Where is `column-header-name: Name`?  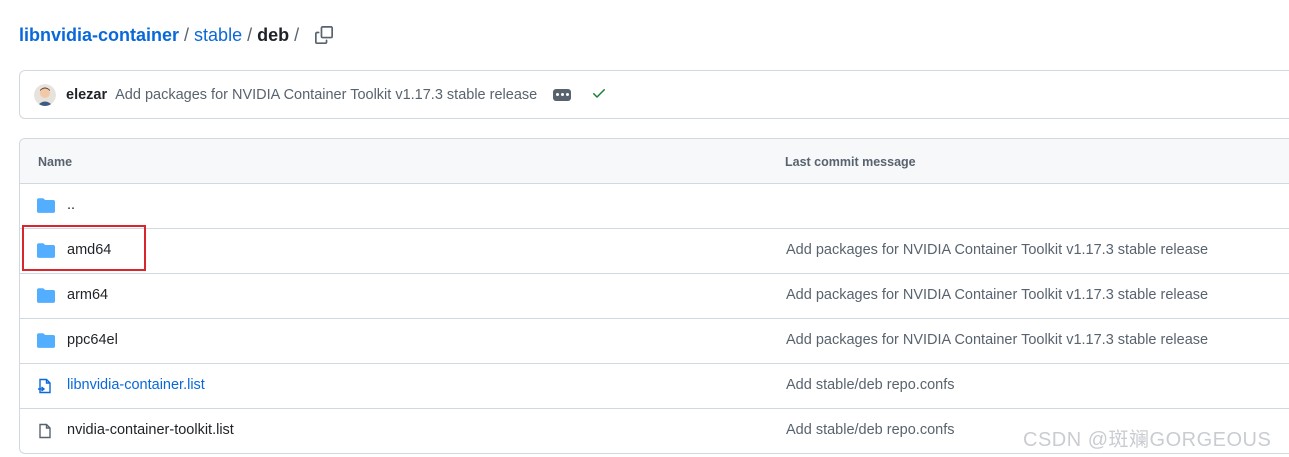 column-header-name: Name is located at coordinates (55, 162).